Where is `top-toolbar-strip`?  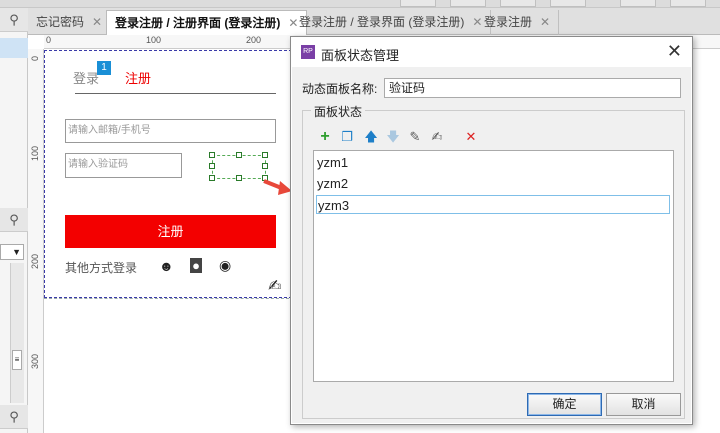
top-toolbar-strip is located at coordinates (360, 4).